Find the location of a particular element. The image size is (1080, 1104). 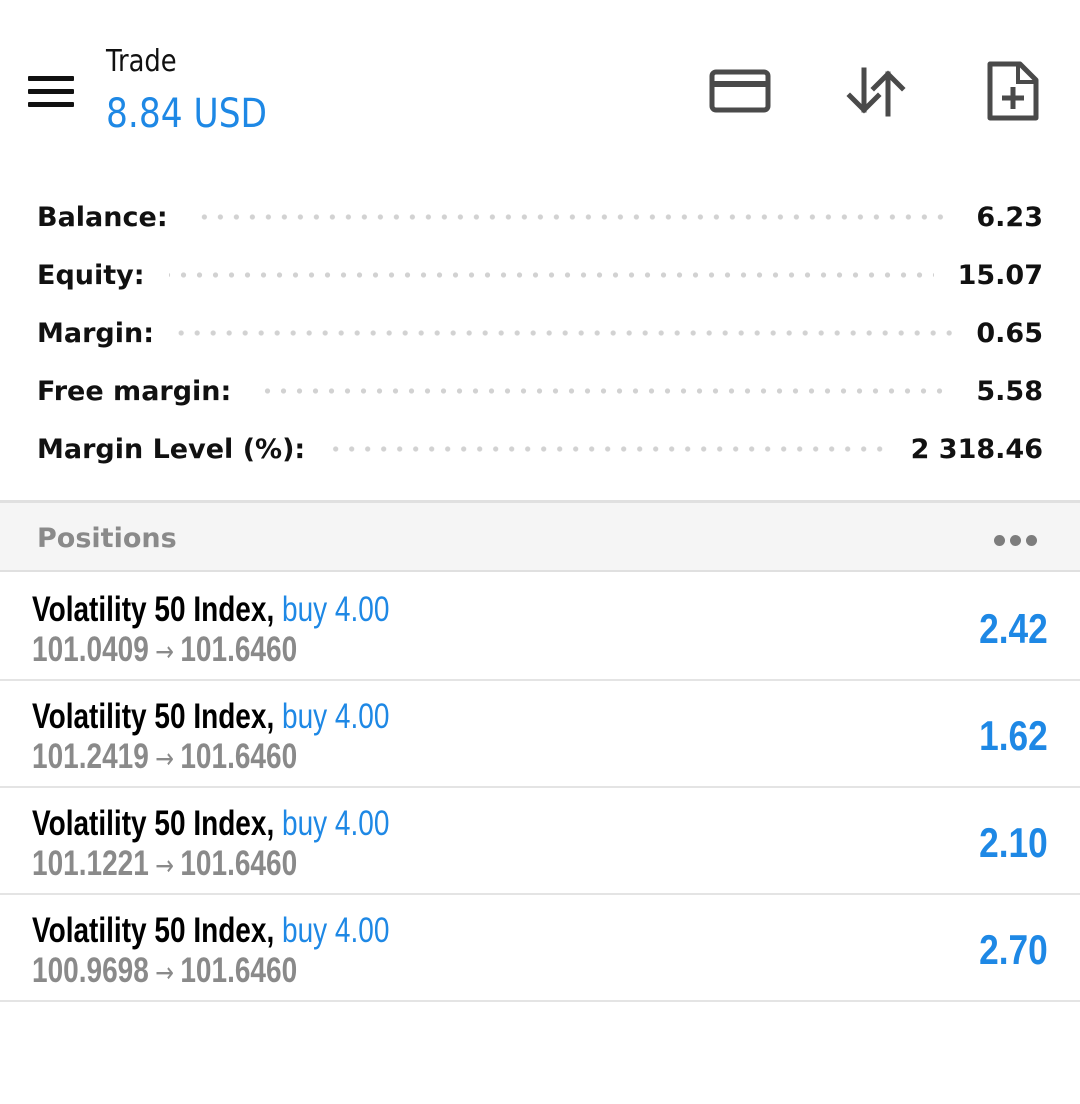

summary-value: 15.07 is located at coordinates (1000, 275).